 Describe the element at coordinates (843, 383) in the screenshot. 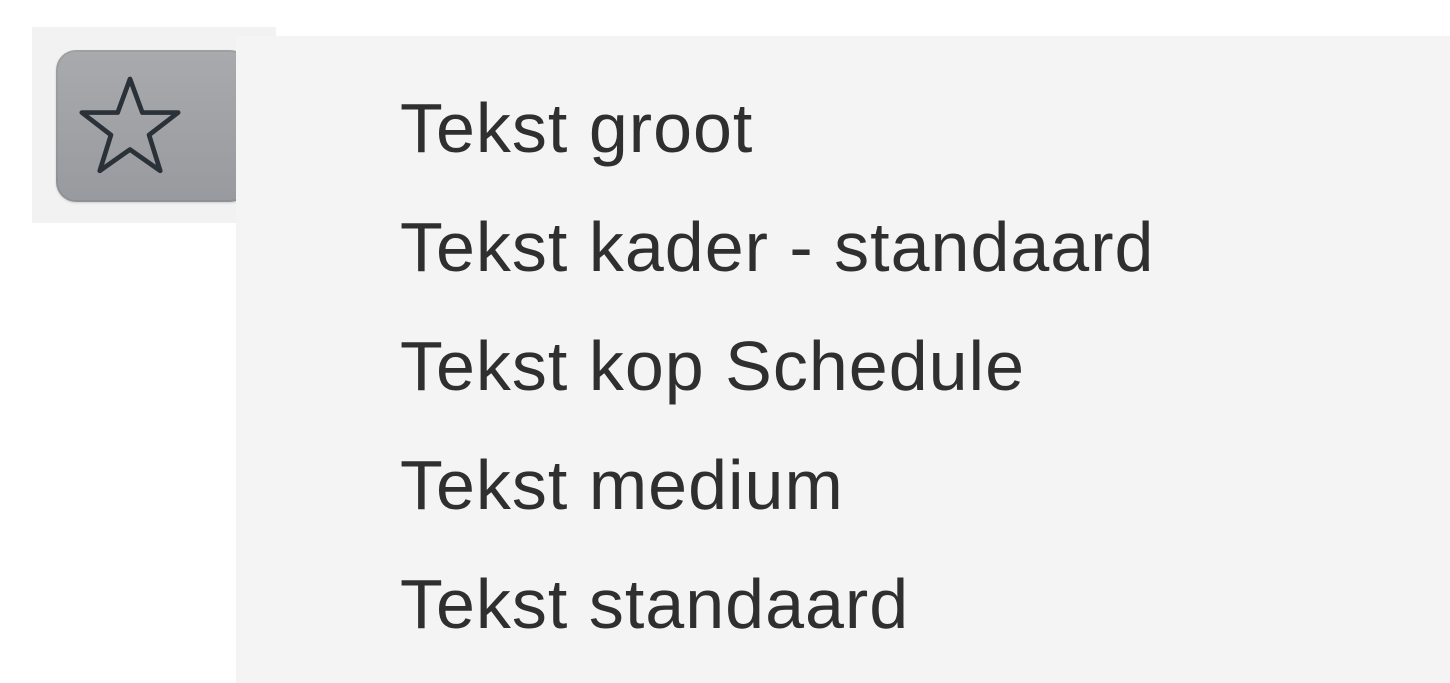

I see `menu-item-tekst-kop-schedule: Tekst kop Schedule` at that location.